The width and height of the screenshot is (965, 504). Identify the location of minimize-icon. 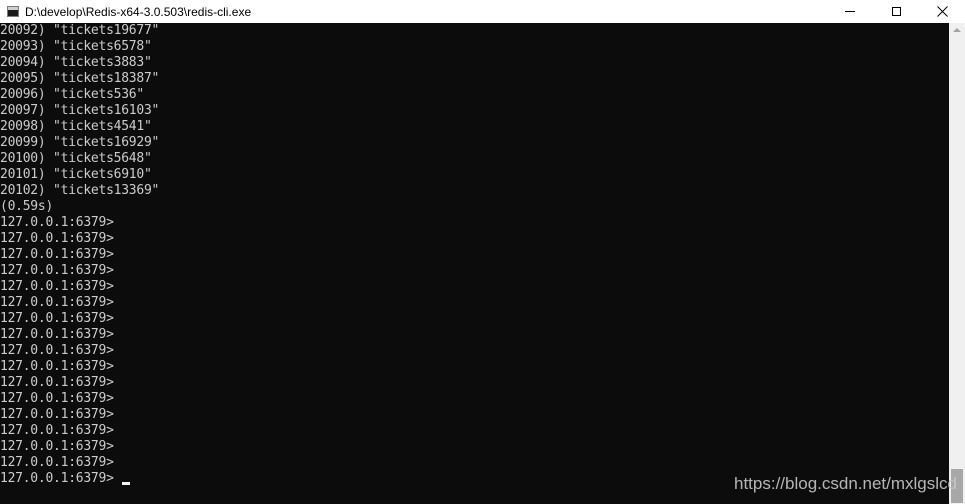
(850, 11).